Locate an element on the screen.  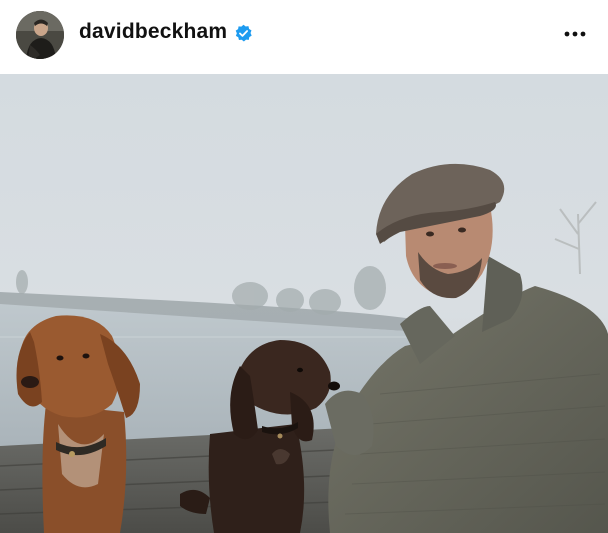
more-options-icon is located at coordinates (575, 33).